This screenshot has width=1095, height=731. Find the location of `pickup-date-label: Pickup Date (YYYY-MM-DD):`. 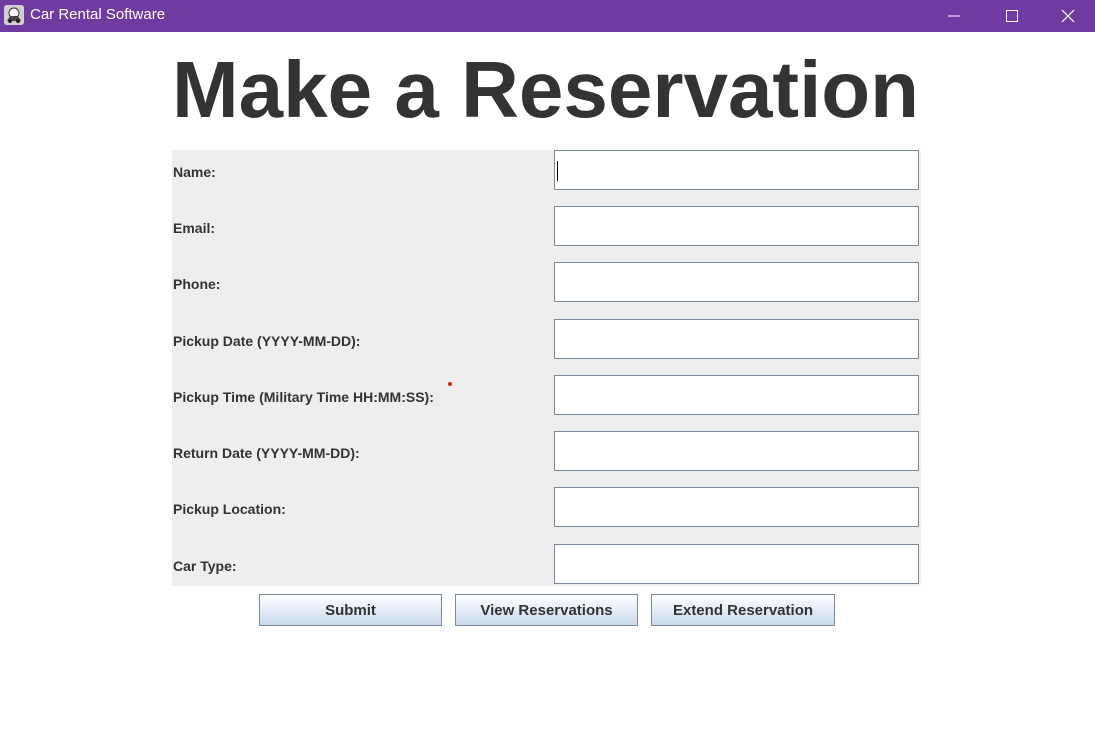

pickup-date-label: Pickup Date (YYYY-MM-DD): is located at coordinates (267, 341).